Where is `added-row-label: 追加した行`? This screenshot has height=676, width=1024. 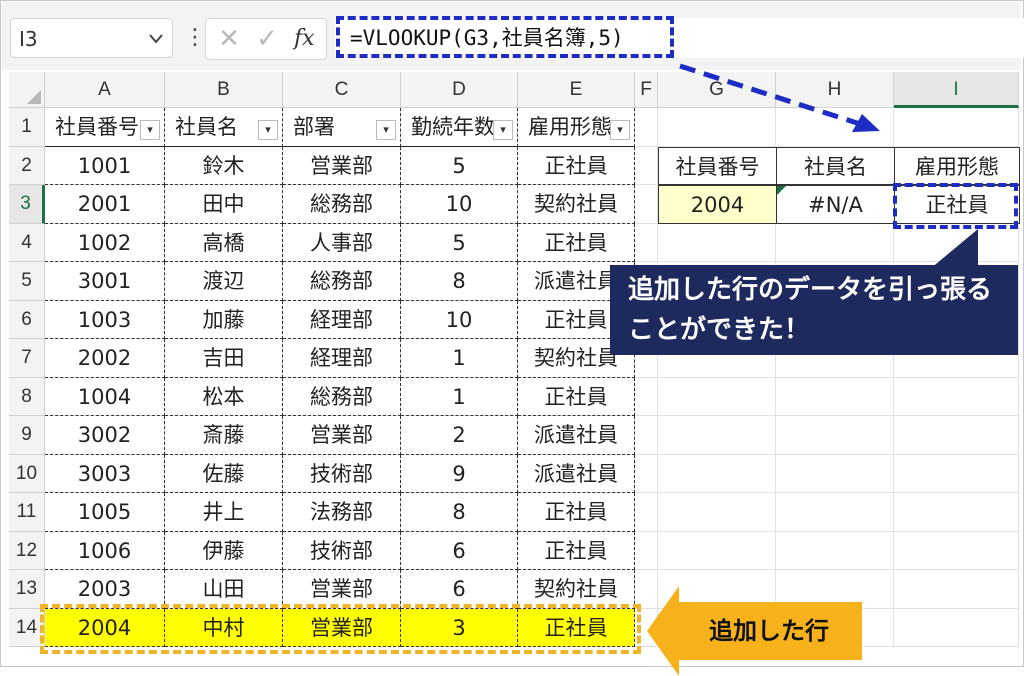
added-row-label: 追加した行 is located at coordinates (769, 631).